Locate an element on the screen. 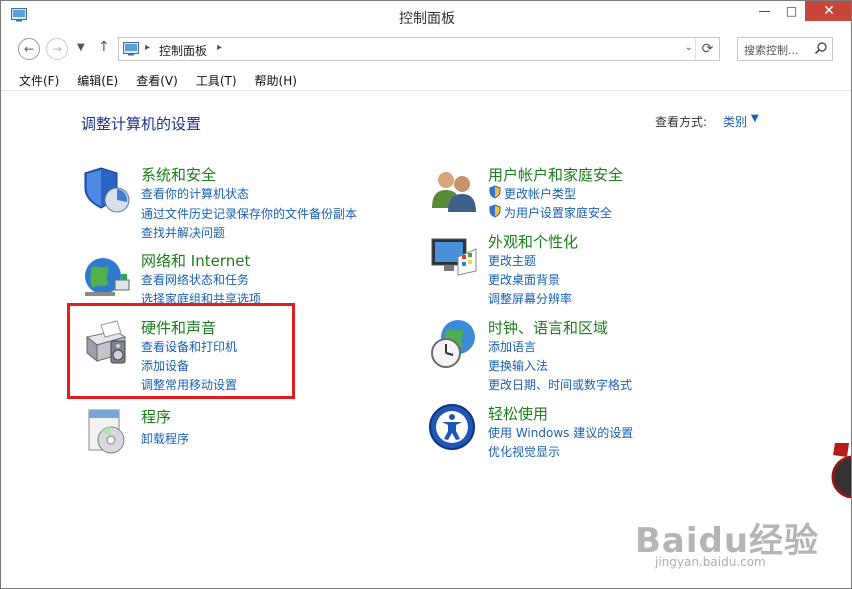  refresh-icon: ⟳ is located at coordinates (707, 49).